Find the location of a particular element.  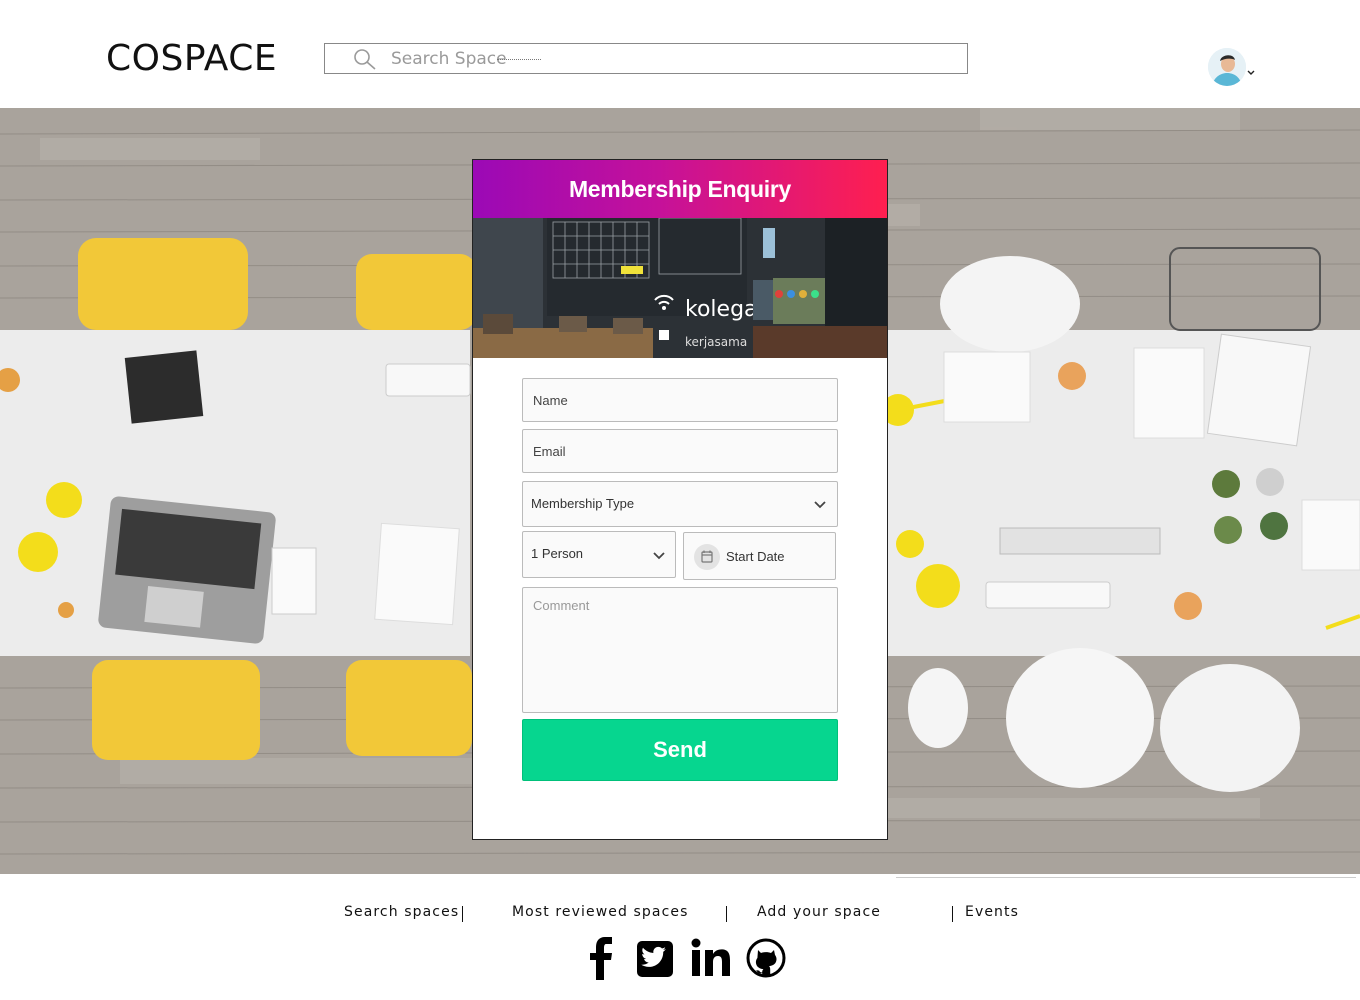

comment-textarea is located at coordinates (678, 648).